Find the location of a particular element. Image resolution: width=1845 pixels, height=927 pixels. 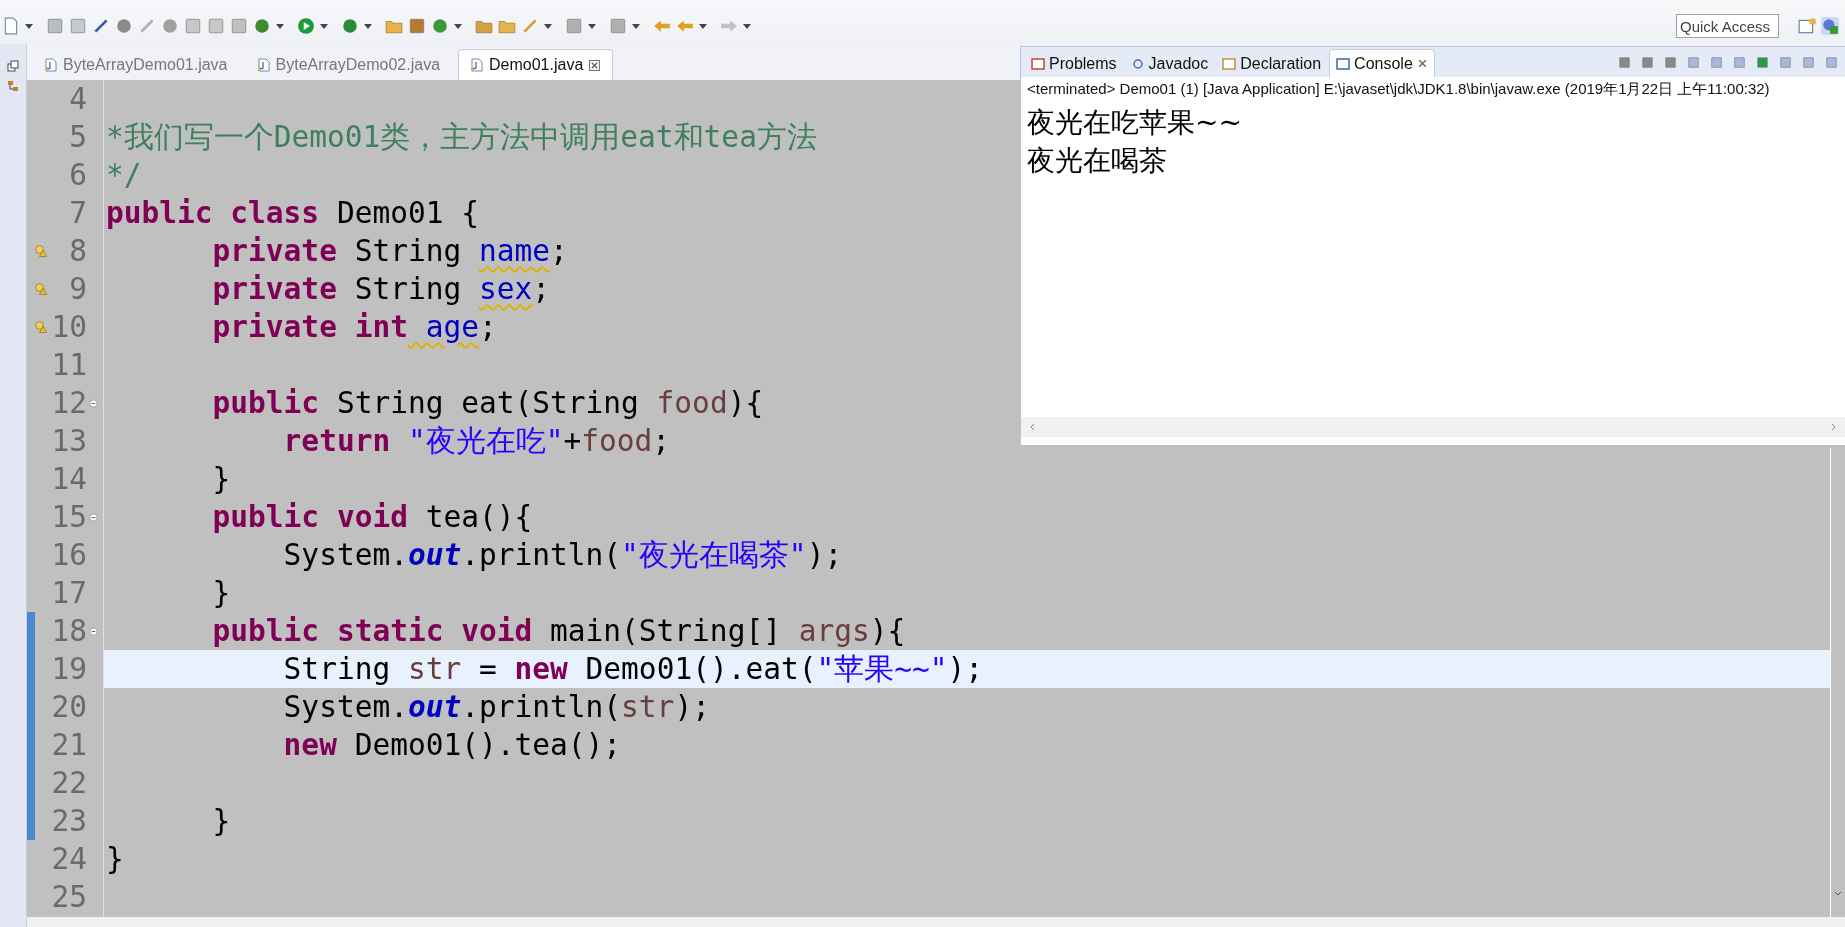

line-number: 20 is located at coordinates (69, 707).